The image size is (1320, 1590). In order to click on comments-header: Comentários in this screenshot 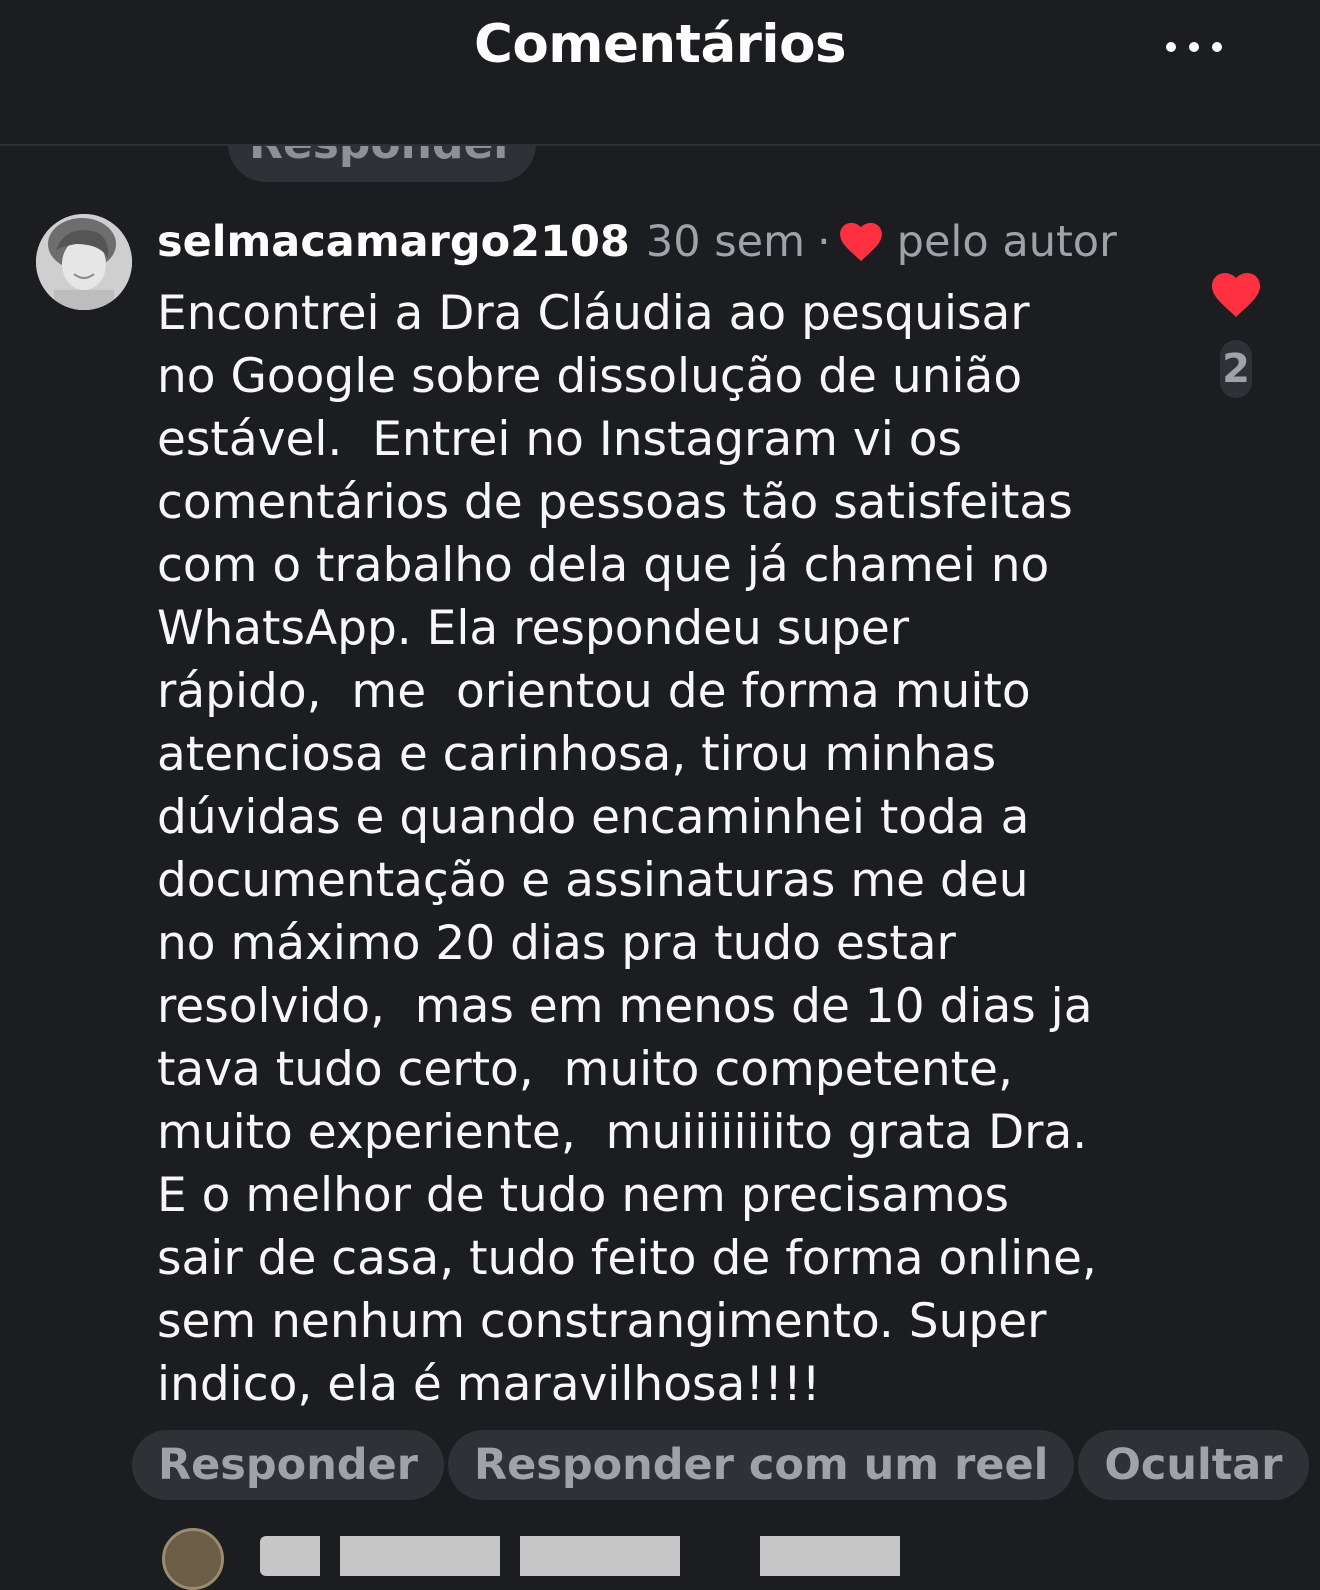, I will do `click(660, 73)`.